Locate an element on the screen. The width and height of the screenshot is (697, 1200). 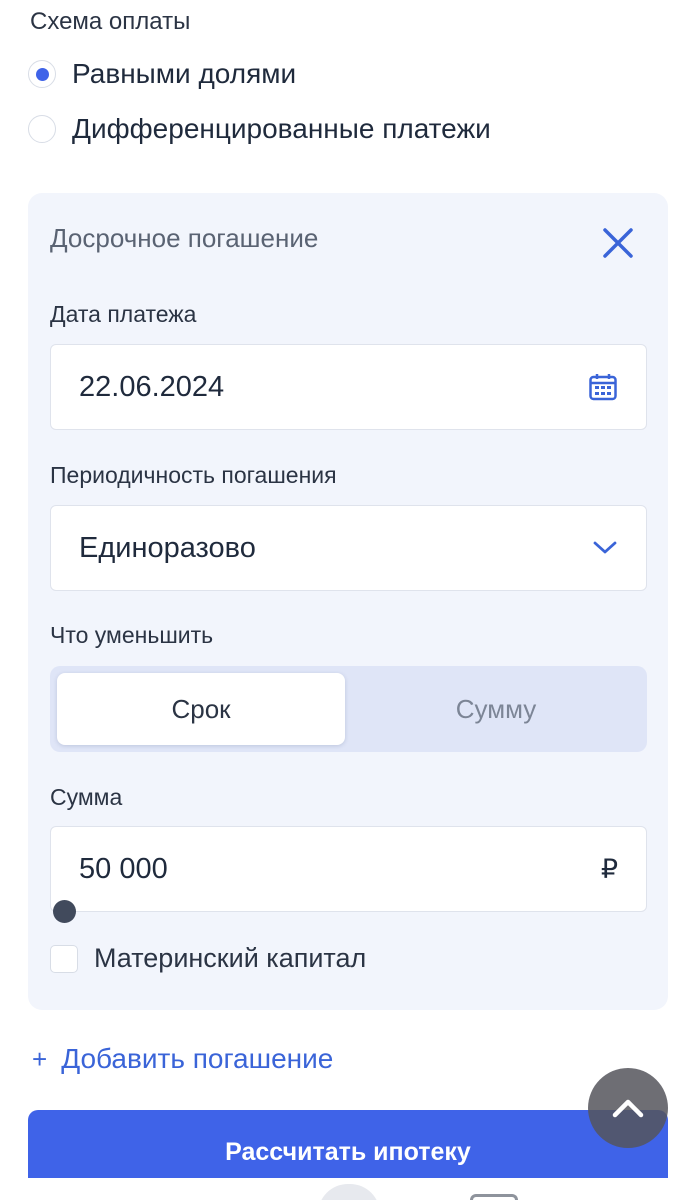
amount-input: 50 000 ₽ is located at coordinates (348, 869).